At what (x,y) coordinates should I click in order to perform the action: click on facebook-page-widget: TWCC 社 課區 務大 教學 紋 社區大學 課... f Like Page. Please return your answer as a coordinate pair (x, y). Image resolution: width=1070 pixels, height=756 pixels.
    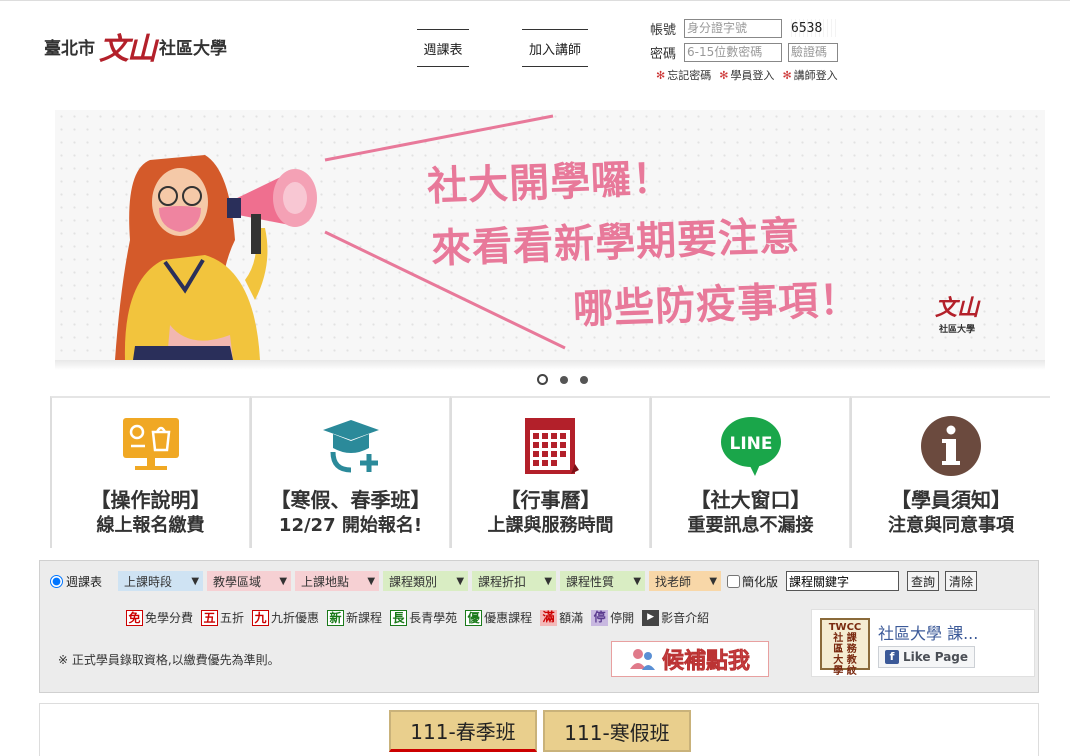
    Looking at the image, I should click on (923, 643).